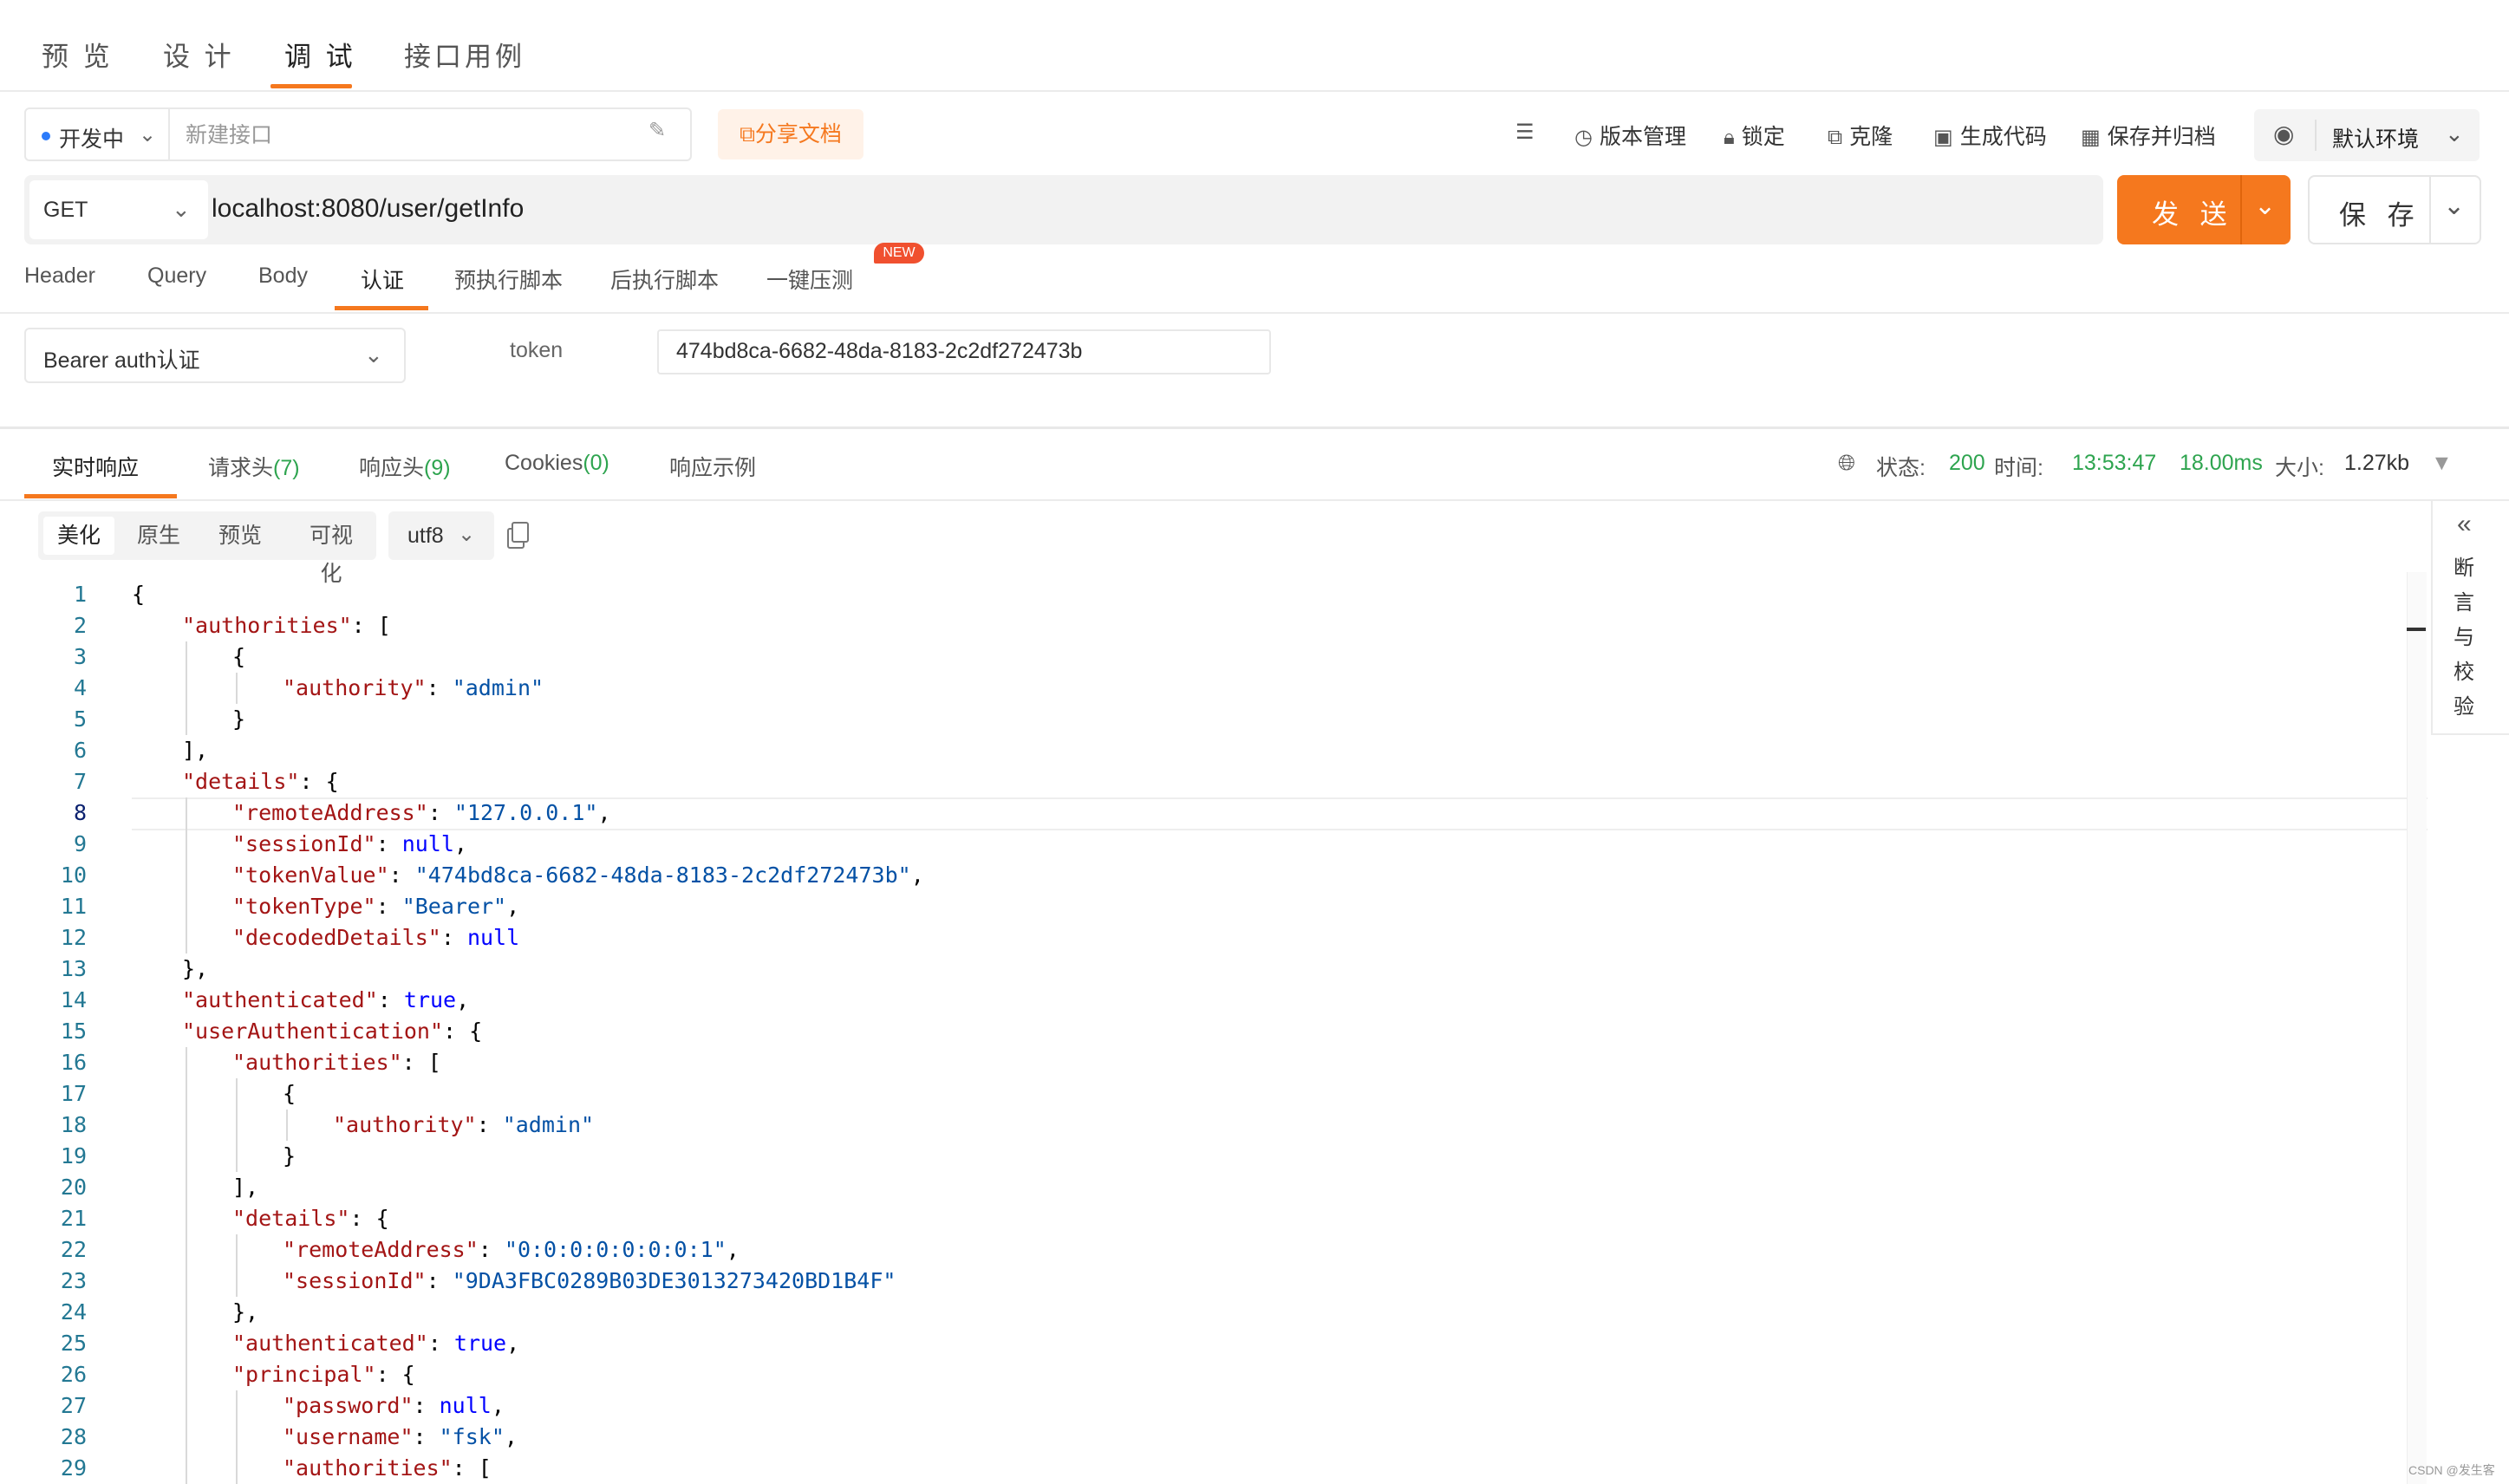 This screenshot has width=2509, height=1484. What do you see at coordinates (1254, 427) in the screenshot?
I see `panel-resize-divider` at bounding box center [1254, 427].